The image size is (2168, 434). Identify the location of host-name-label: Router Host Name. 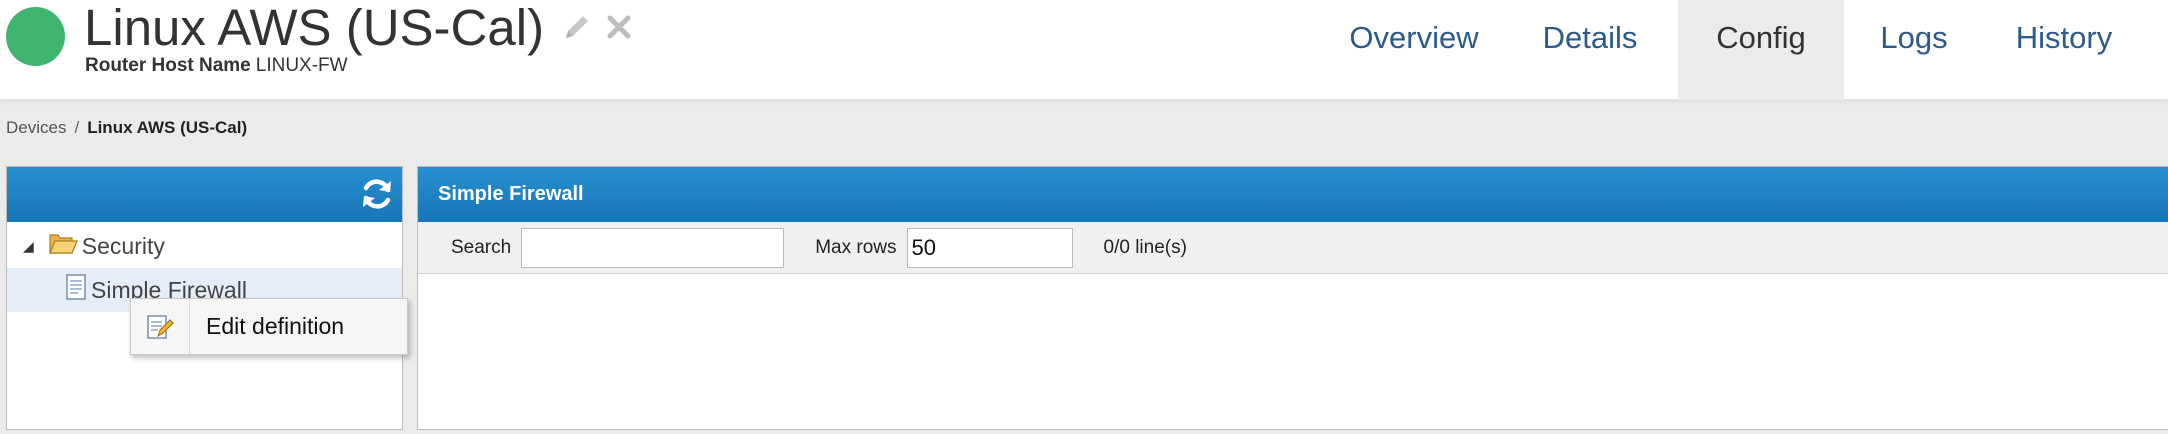
(168, 65).